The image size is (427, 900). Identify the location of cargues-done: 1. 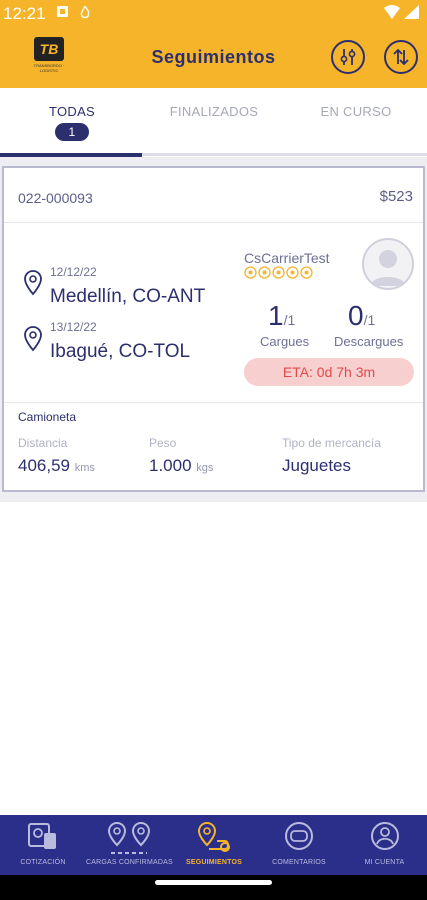
(276, 315).